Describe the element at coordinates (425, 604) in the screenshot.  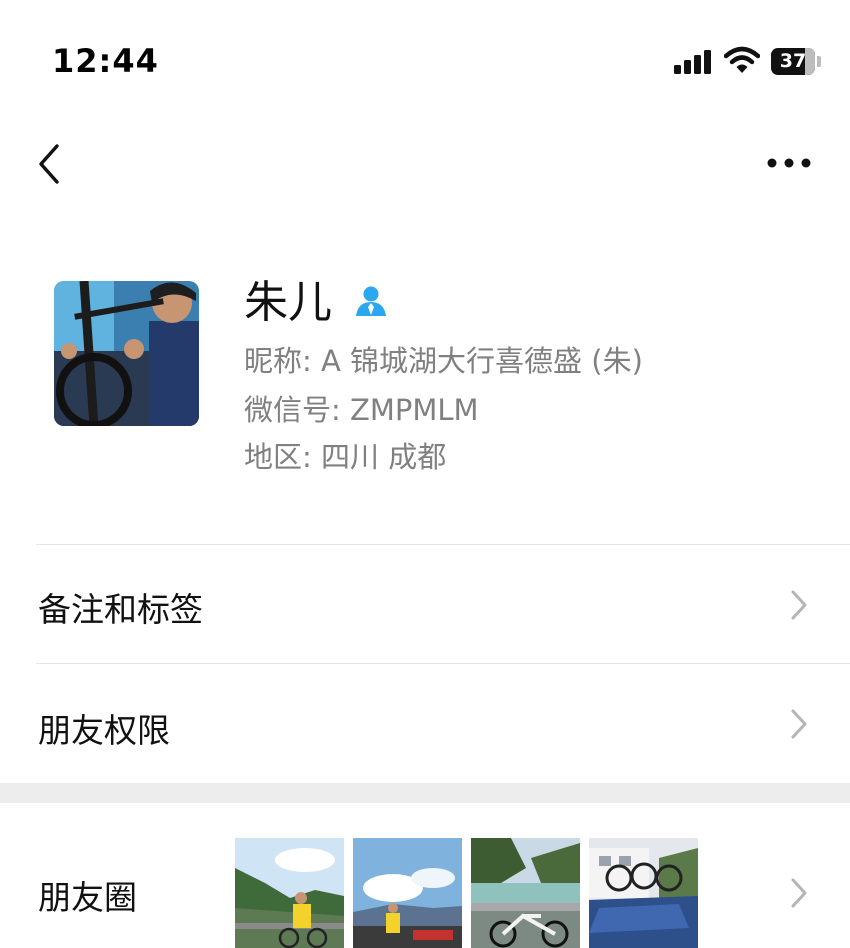
I see `remarks-tags-row: 备注和标签` at that location.